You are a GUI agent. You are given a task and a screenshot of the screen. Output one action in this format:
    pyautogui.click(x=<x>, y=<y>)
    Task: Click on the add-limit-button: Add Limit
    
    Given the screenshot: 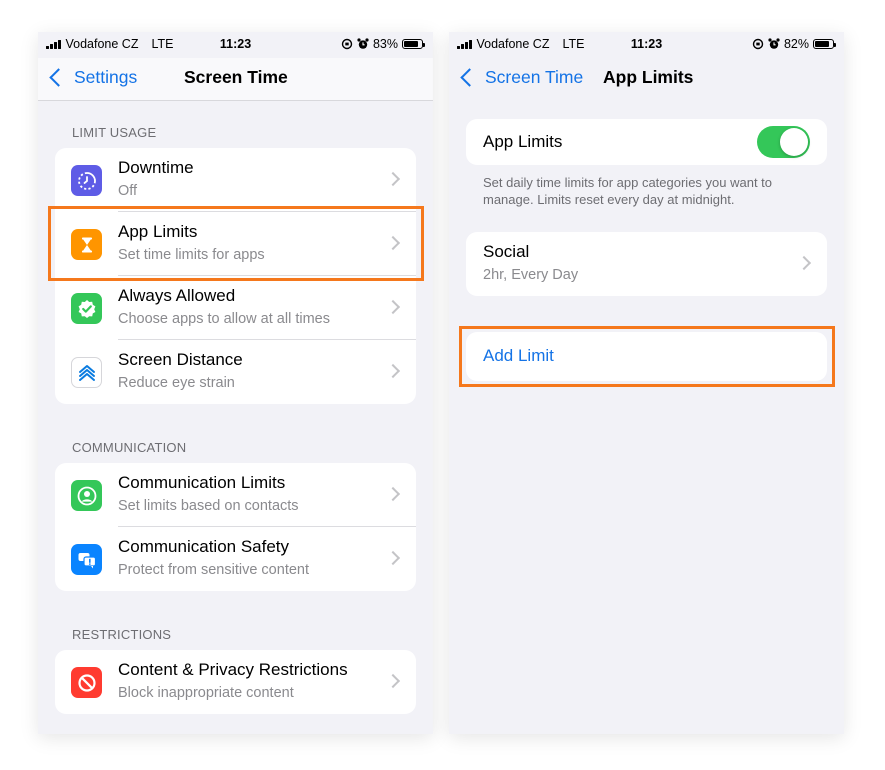 What is the action you would take?
    pyautogui.click(x=518, y=356)
    